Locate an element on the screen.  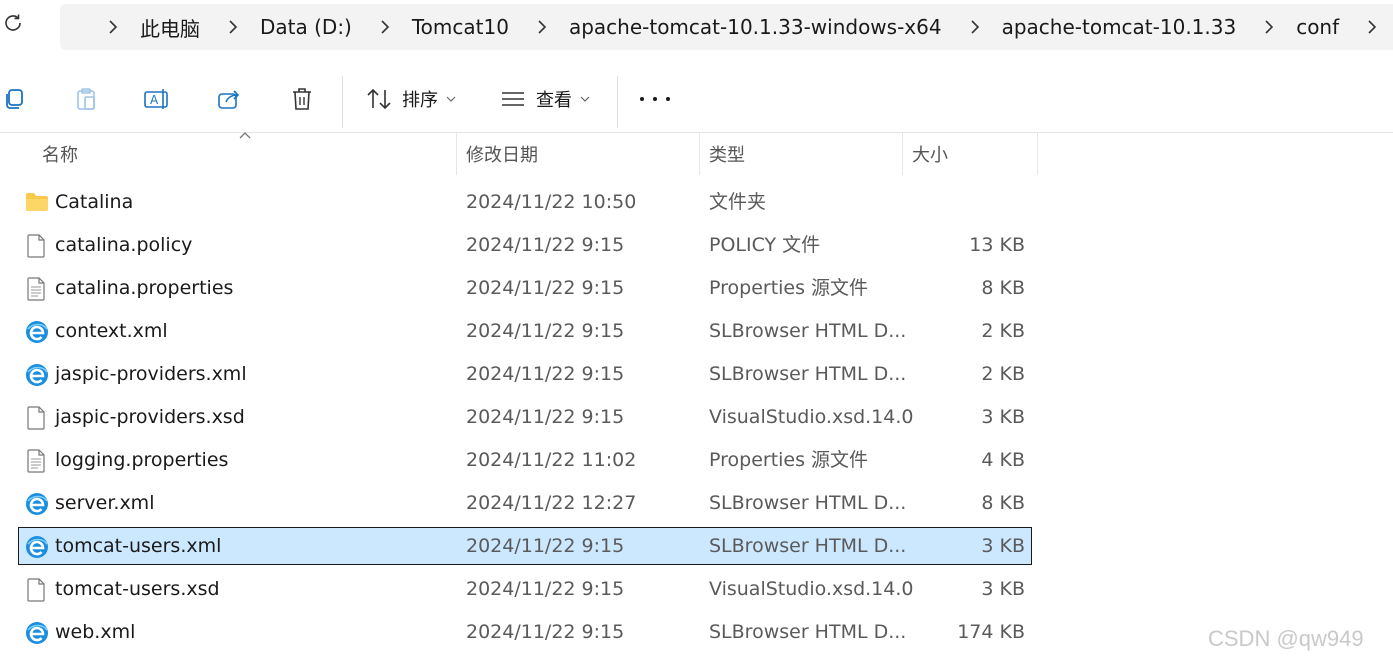
sort-label: 排序 is located at coordinates (420, 100).